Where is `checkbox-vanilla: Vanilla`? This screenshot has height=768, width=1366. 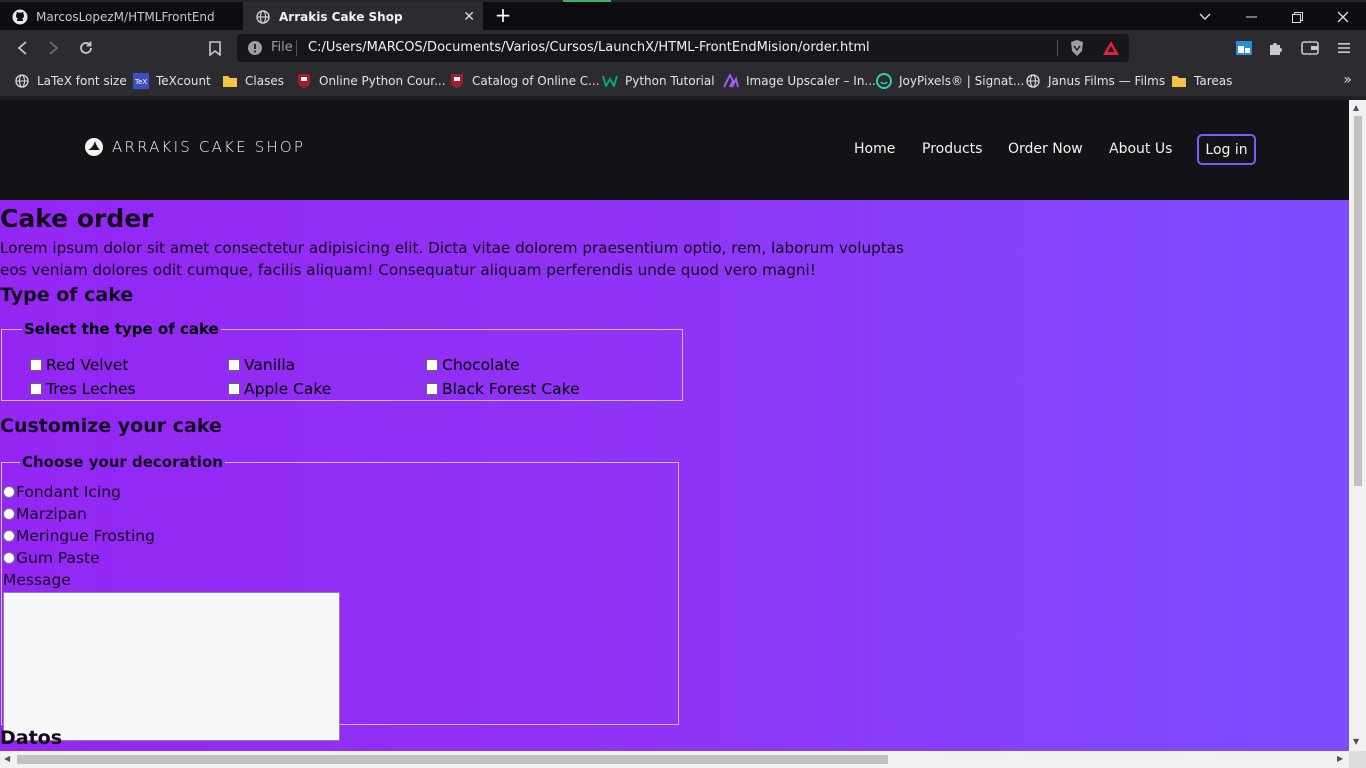 checkbox-vanilla: Vanilla is located at coordinates (261, 365).